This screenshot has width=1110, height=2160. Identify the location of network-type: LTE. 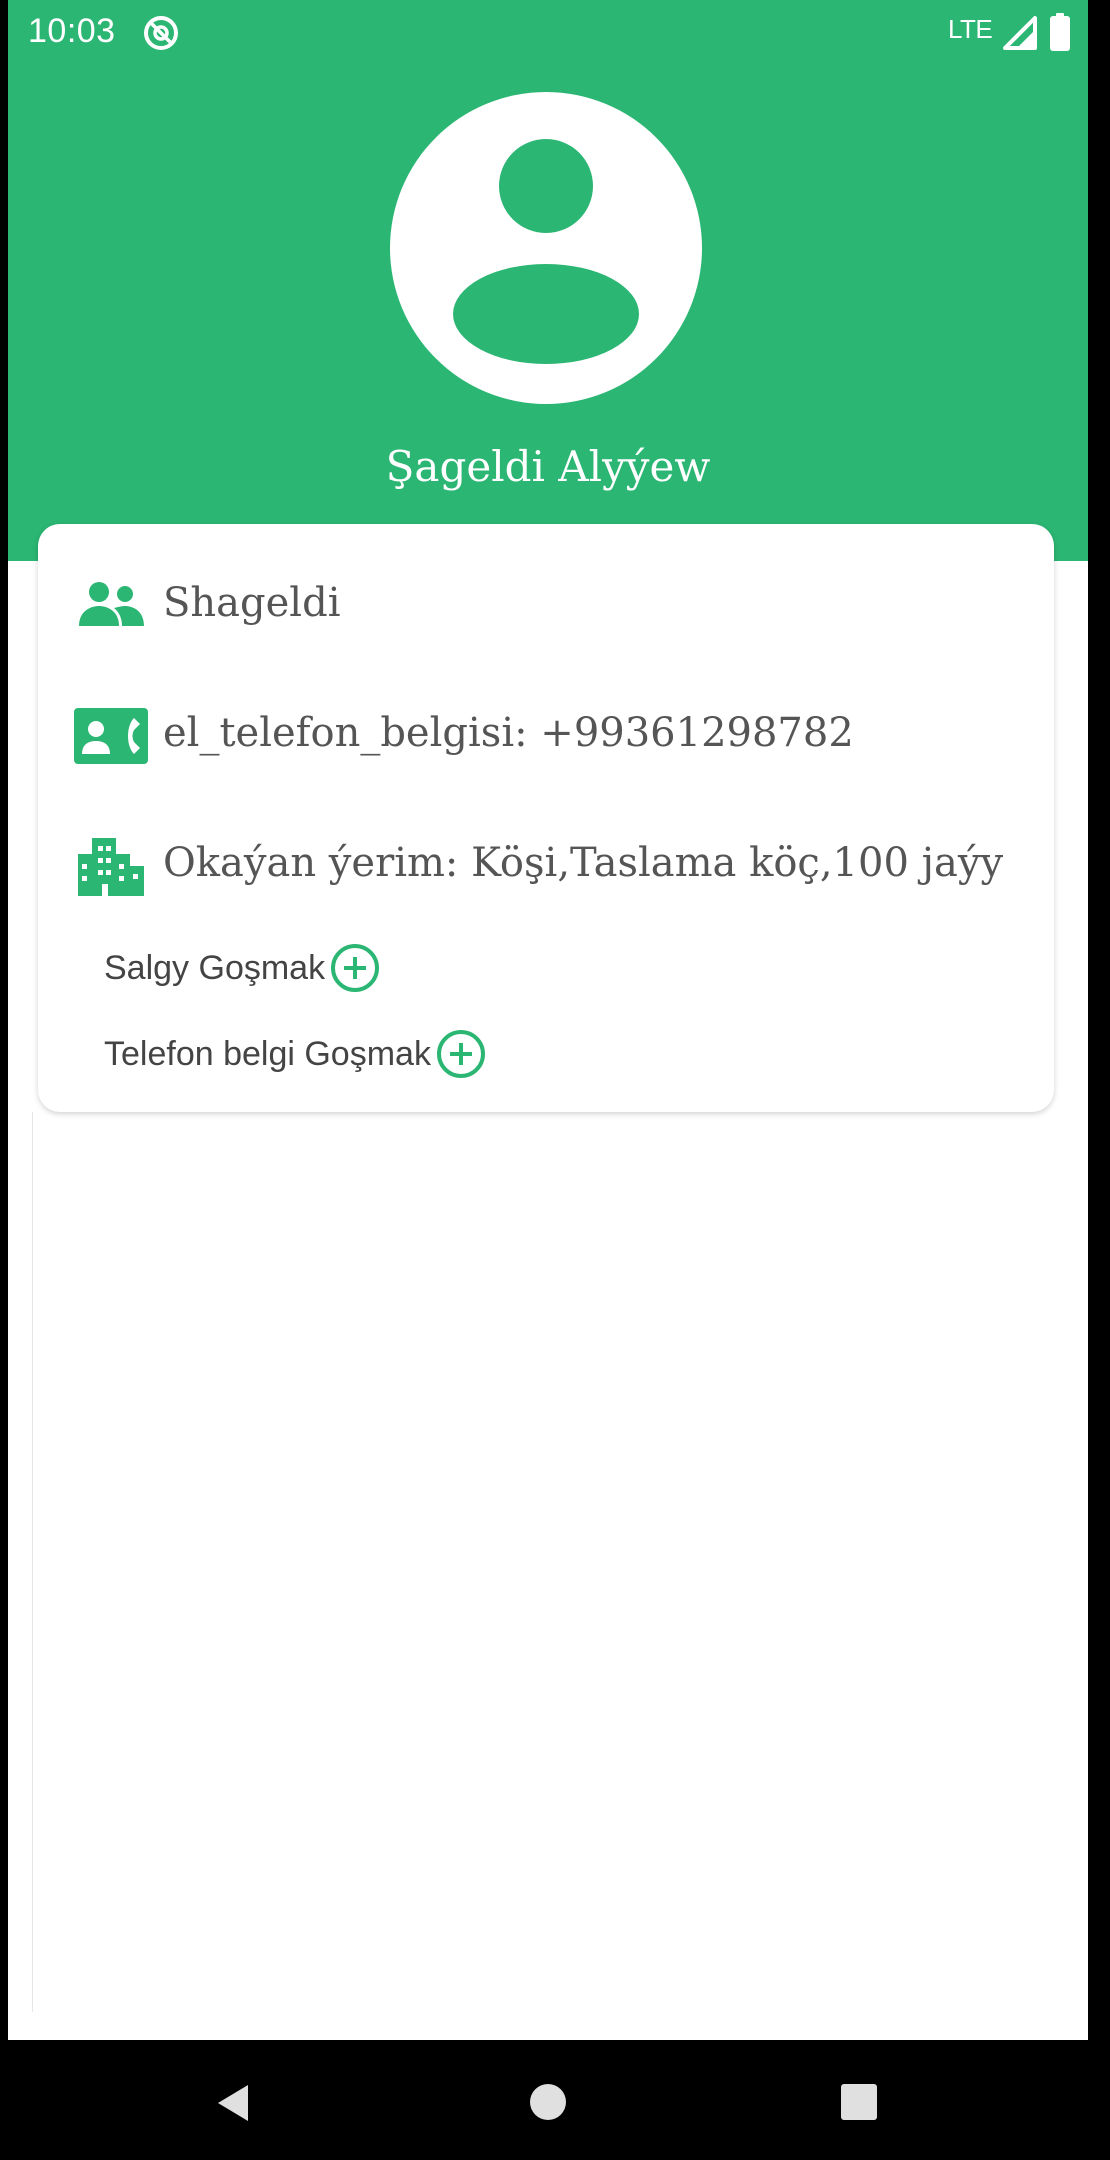
(970, 29).